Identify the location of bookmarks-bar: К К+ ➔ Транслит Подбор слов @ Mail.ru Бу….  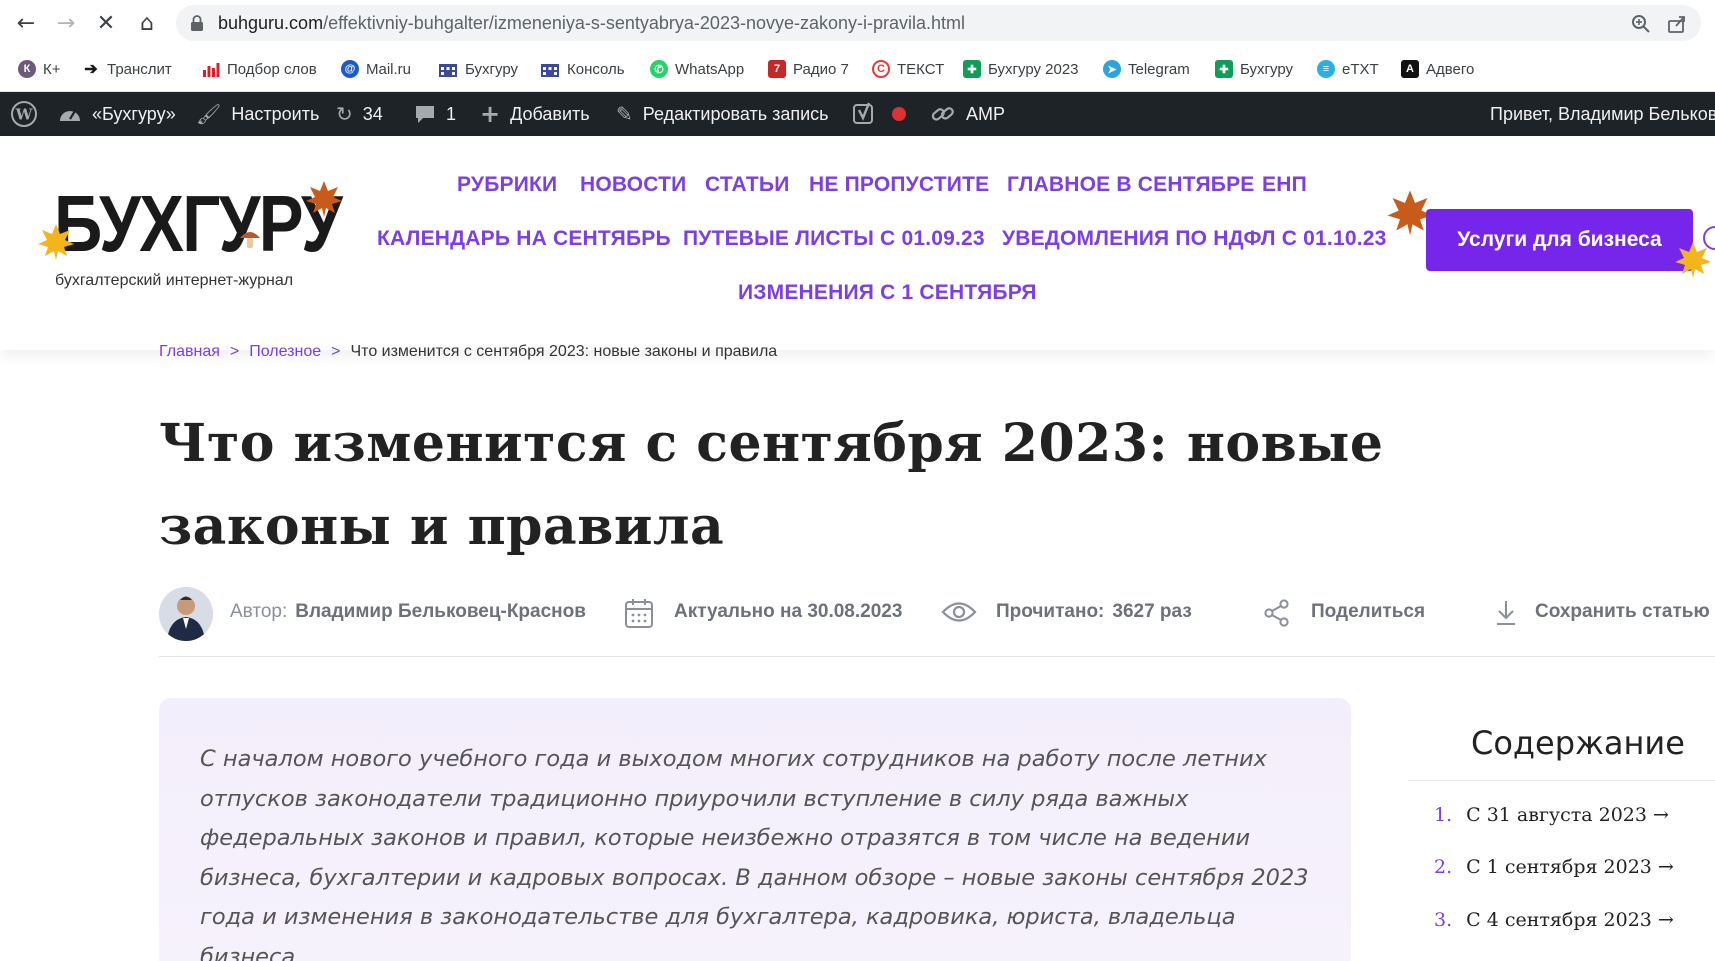
(857, 69).